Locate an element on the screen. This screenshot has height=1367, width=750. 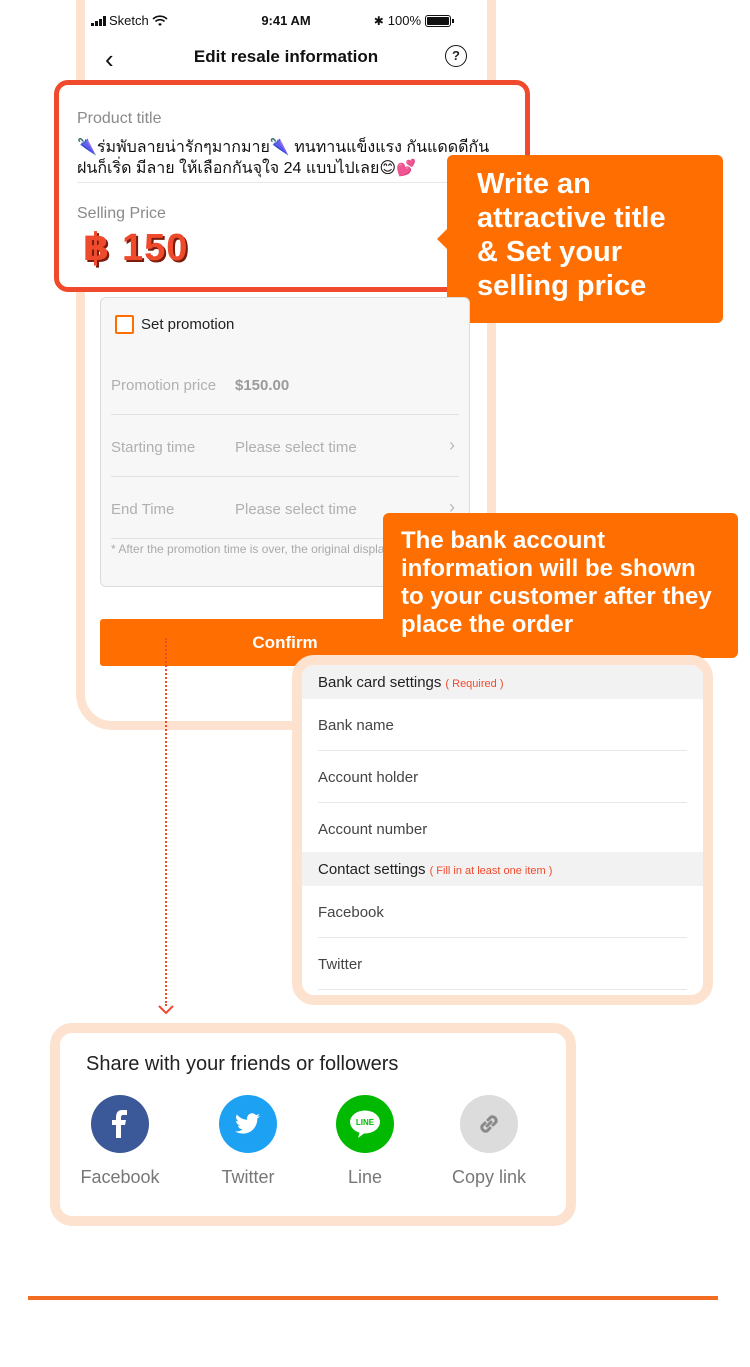
end-time-value: Please select time is located at coordinates (296, 509).